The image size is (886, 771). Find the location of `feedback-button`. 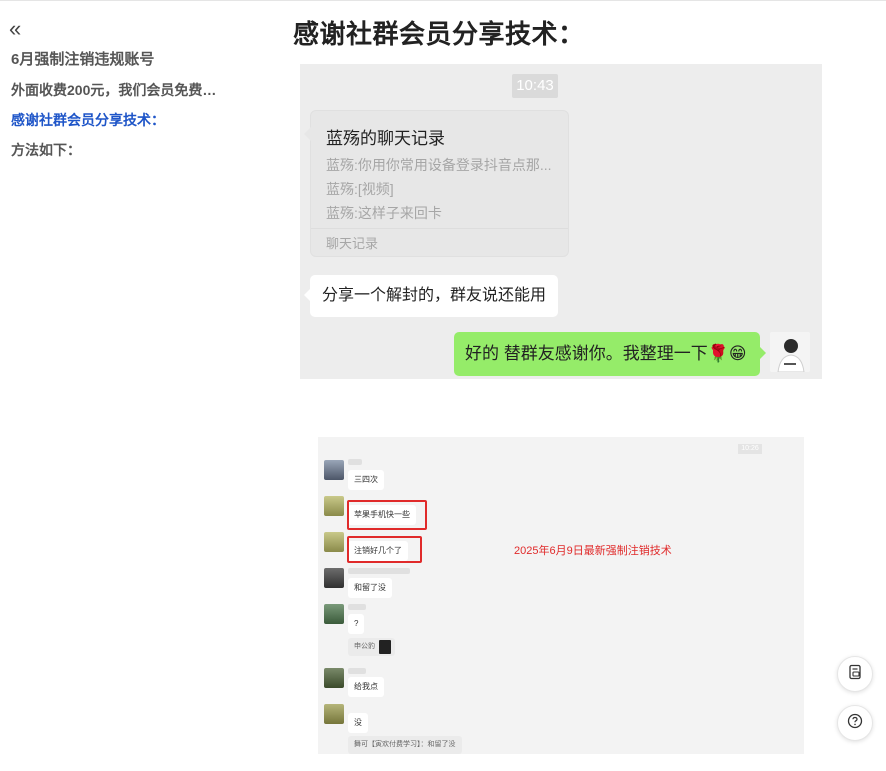

feedback-button is located at coordinates (855, 674).